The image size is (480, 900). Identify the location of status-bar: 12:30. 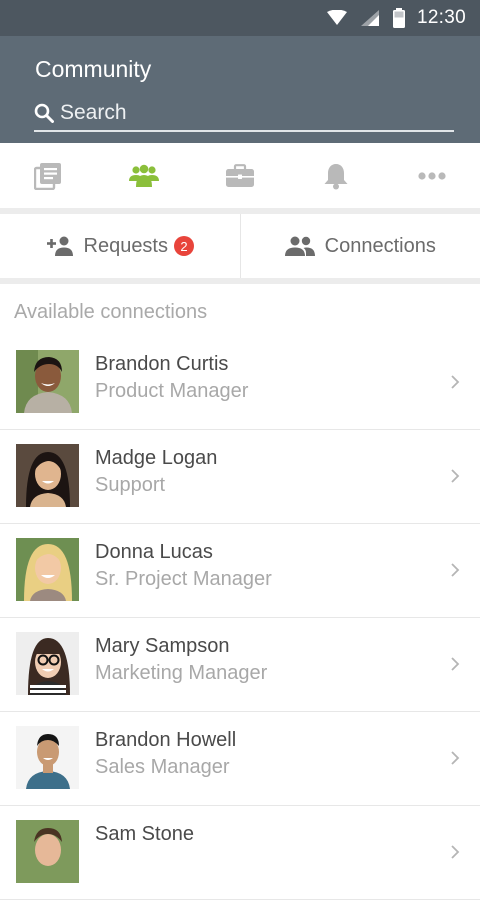
(240, 18).